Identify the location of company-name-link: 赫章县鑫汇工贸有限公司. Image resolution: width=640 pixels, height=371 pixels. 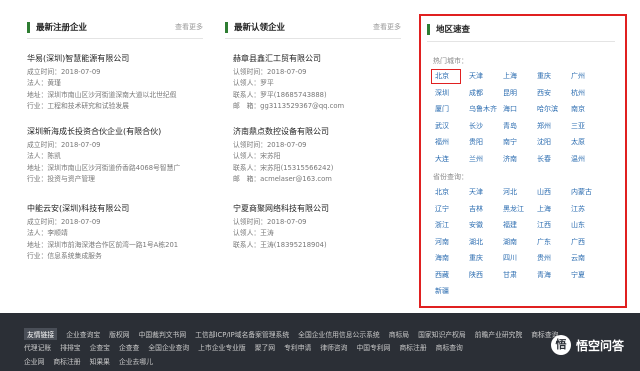
(323, 58).